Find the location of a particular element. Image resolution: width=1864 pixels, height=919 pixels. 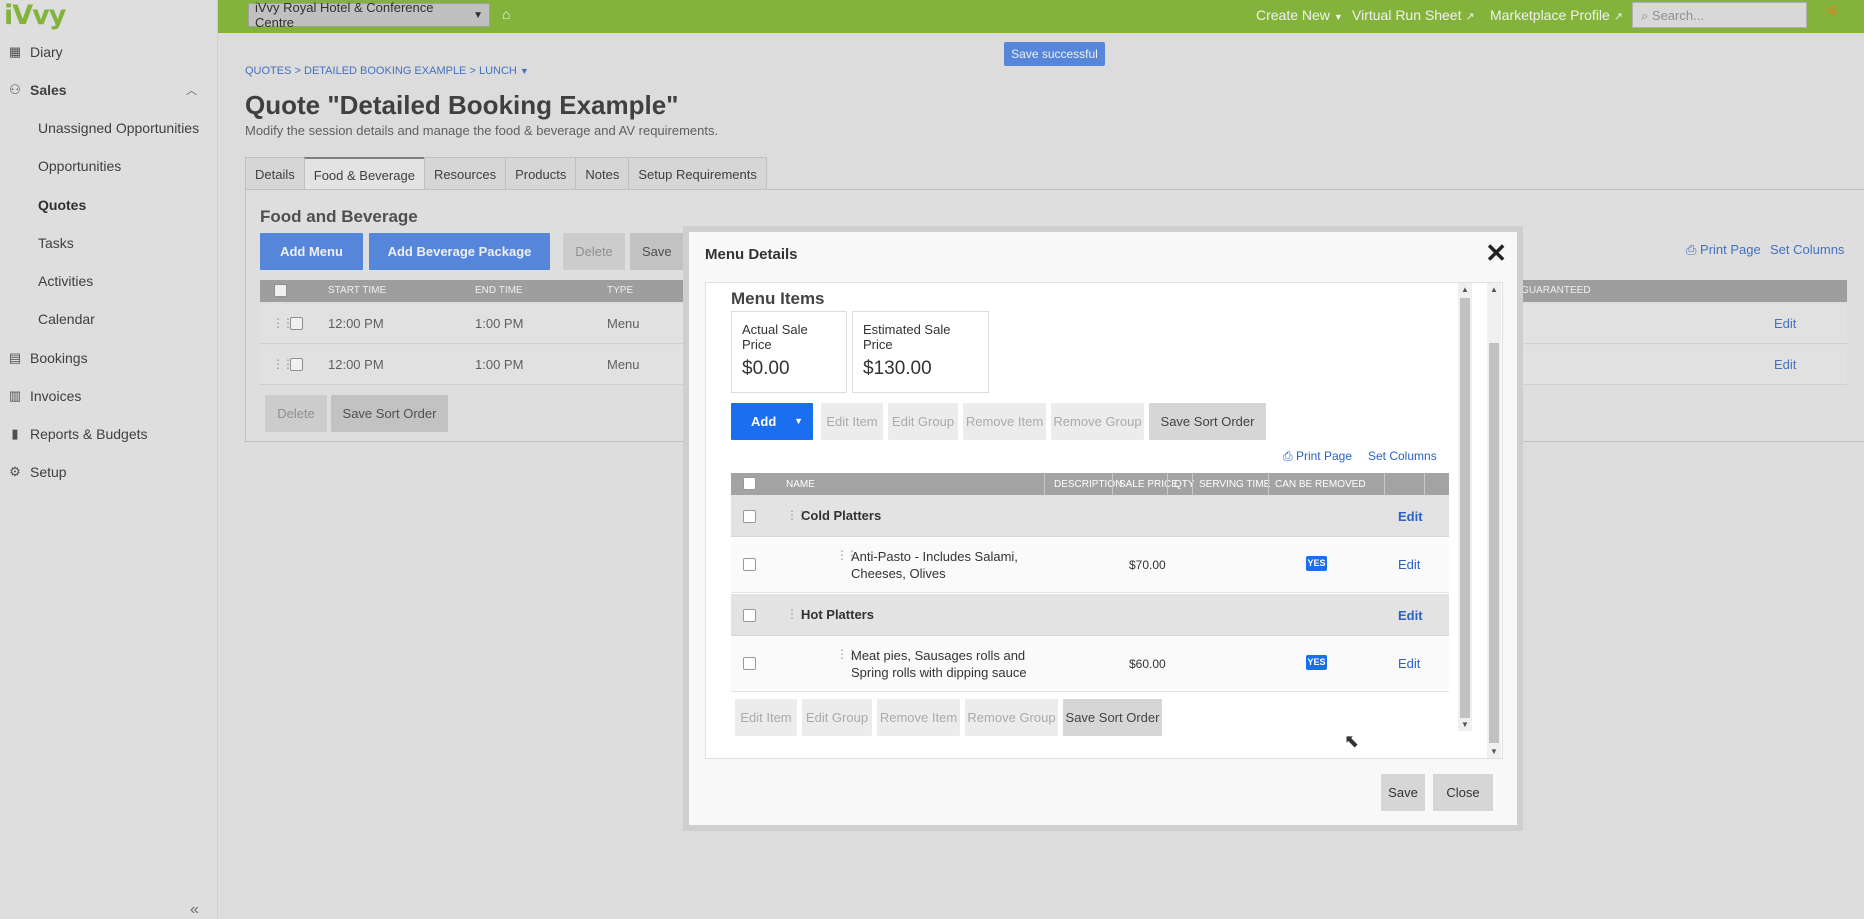

remove-item-button-bottom: Remove Item is located at coordinates (918, 717).